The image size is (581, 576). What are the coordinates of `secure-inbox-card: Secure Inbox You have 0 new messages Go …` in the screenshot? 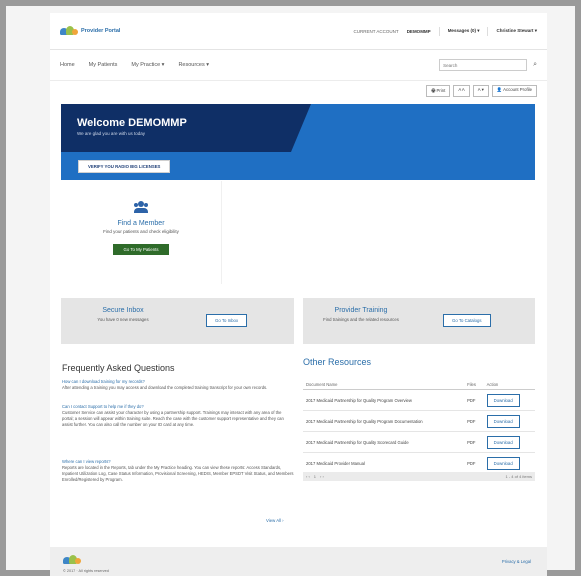 It's located at (177, 321).